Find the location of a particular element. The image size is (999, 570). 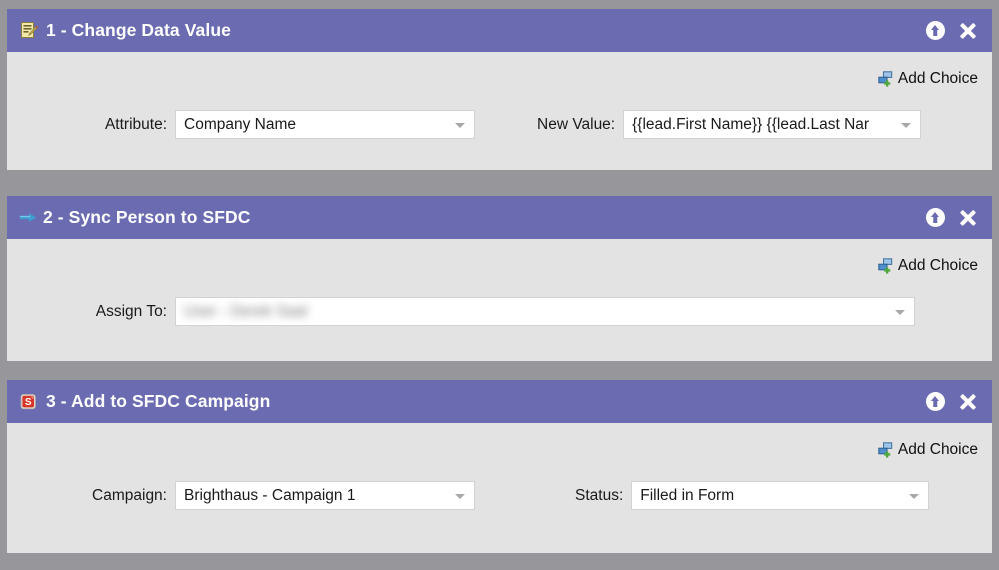

add-choice-button-1: Add Choice is located at coordinates (928, 79).